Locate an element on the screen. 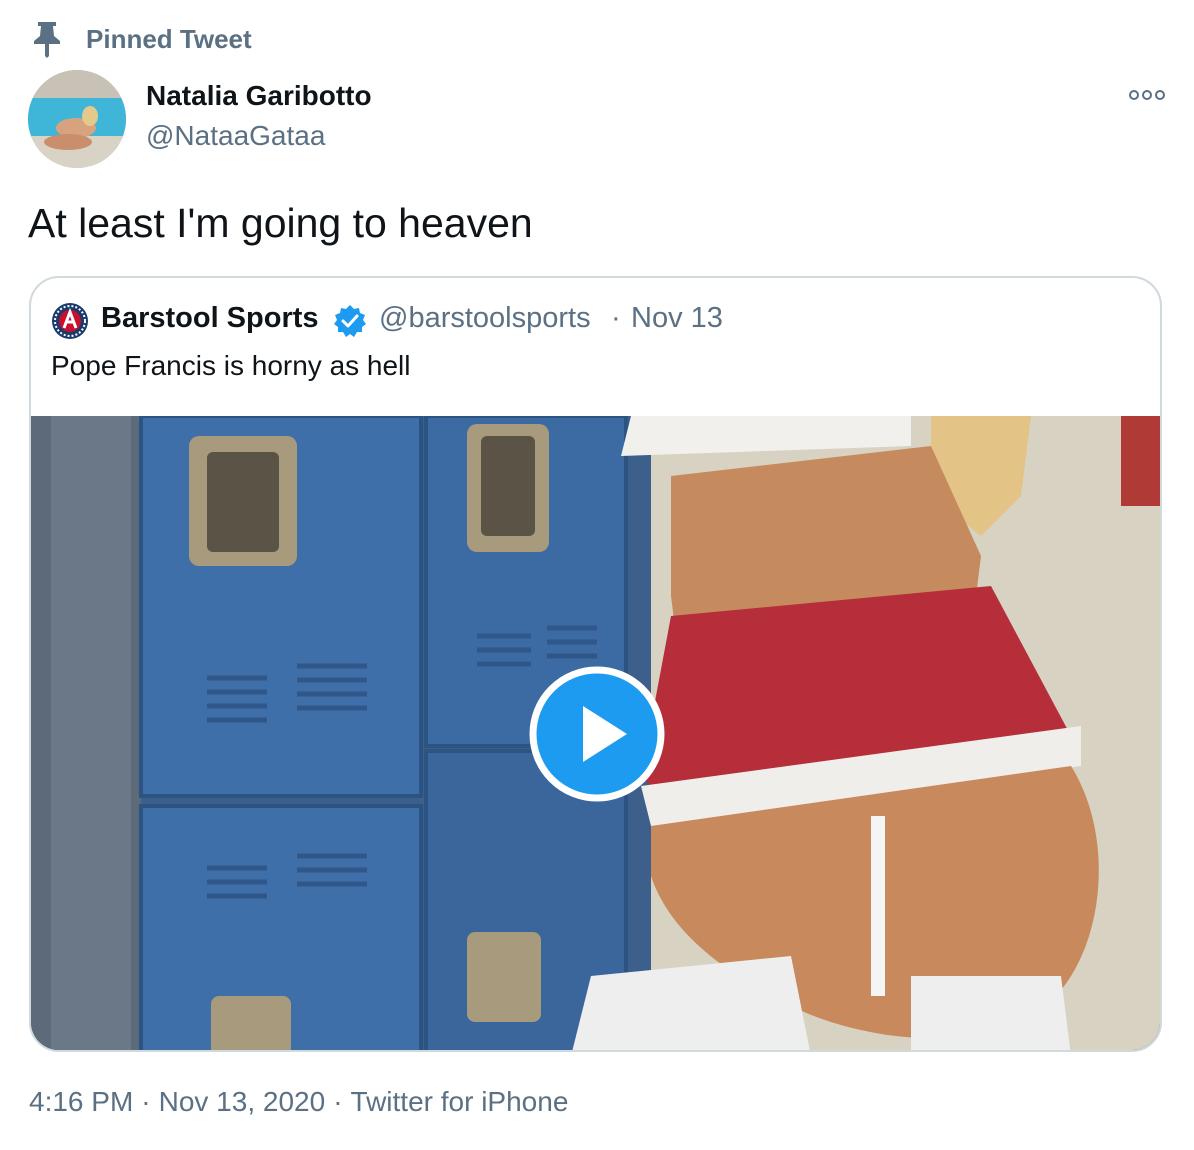 This screenshot has height=1150, width=1194. quote-author-name: Barstool Sports is located at coordinates (210, 318).